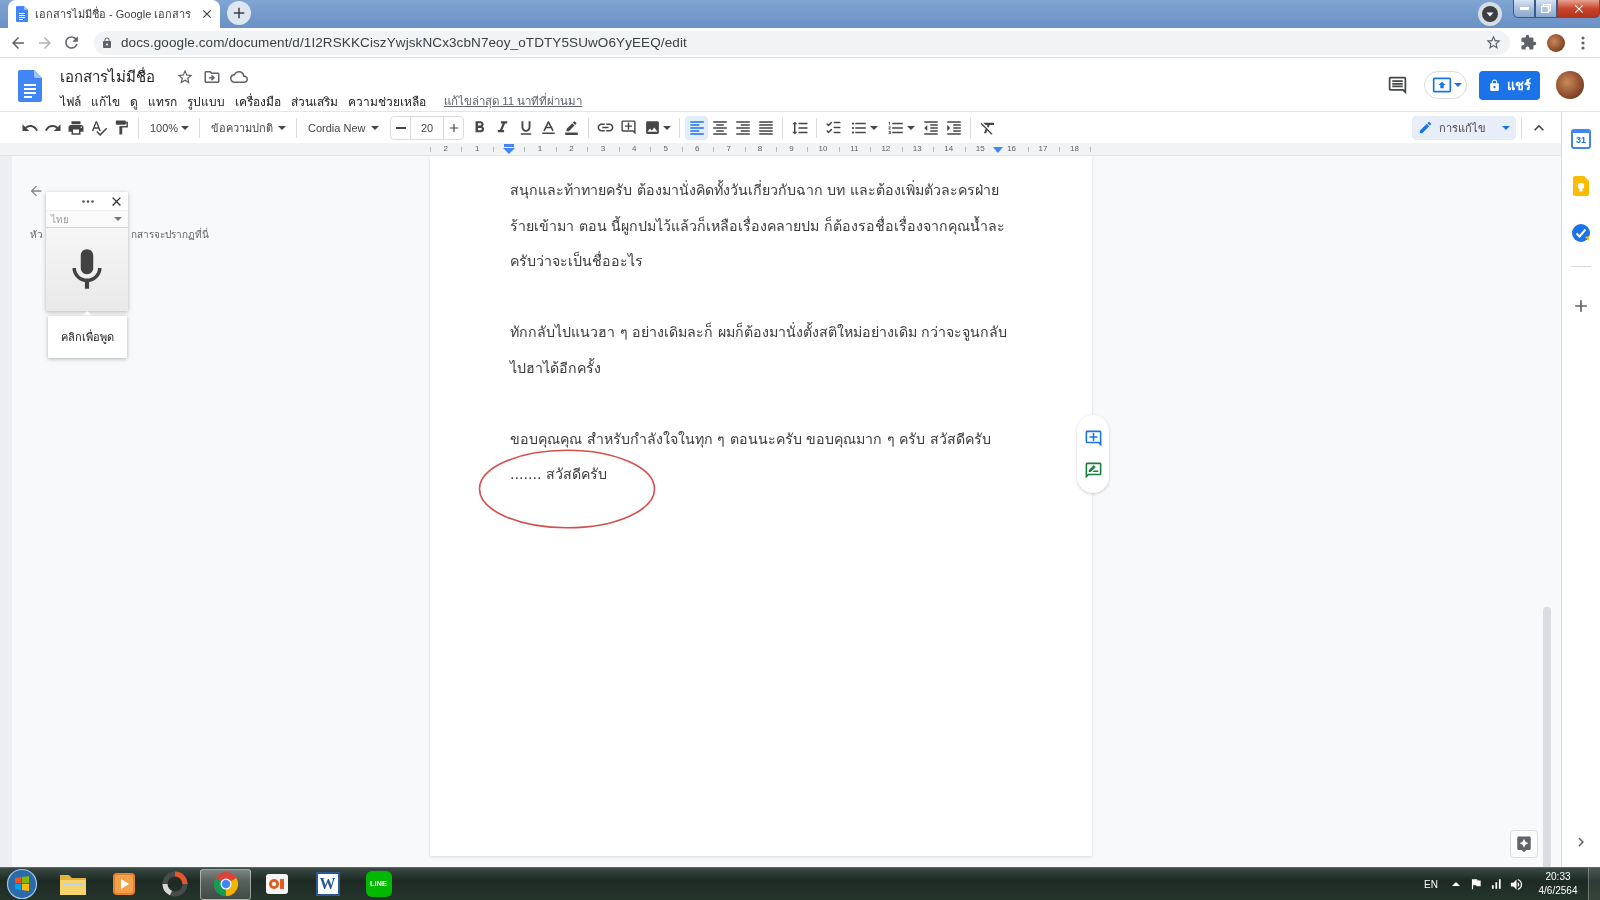  I want to click on share-button: แชร์, so click(1509, 85).